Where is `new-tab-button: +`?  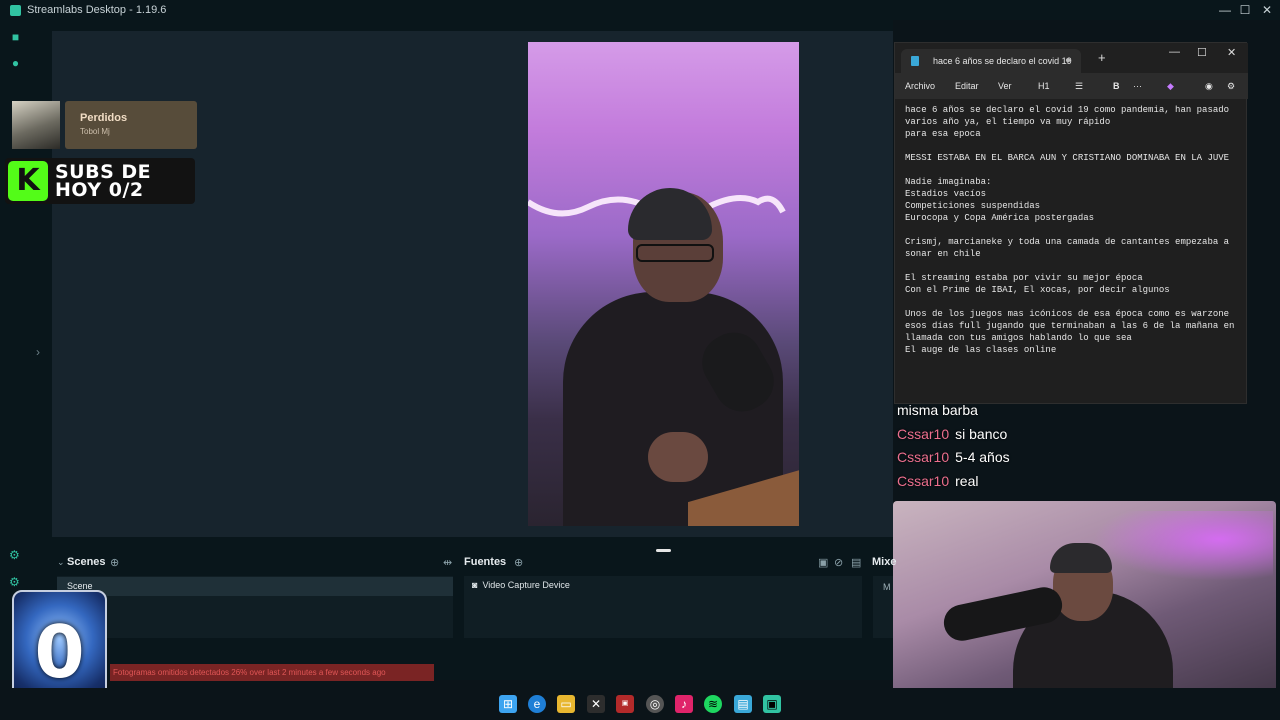 new-tab-button: + is located at coordinates (1102, 57).